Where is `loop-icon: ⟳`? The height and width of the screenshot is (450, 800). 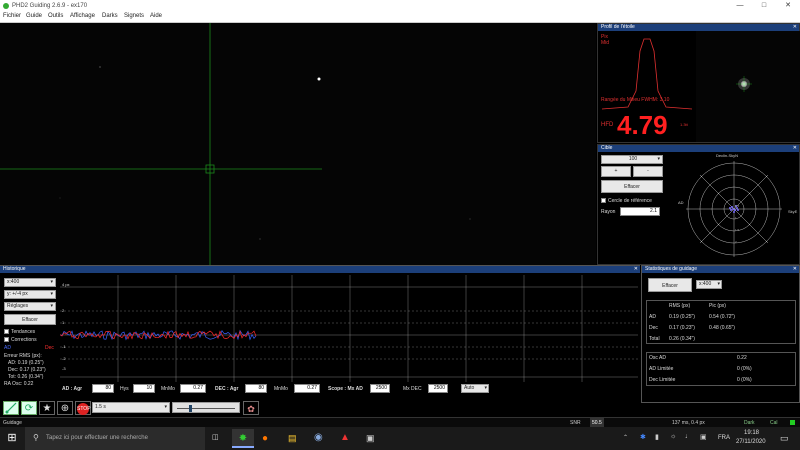 loop-icon: ⟳ is located at coordinates (29, 408).